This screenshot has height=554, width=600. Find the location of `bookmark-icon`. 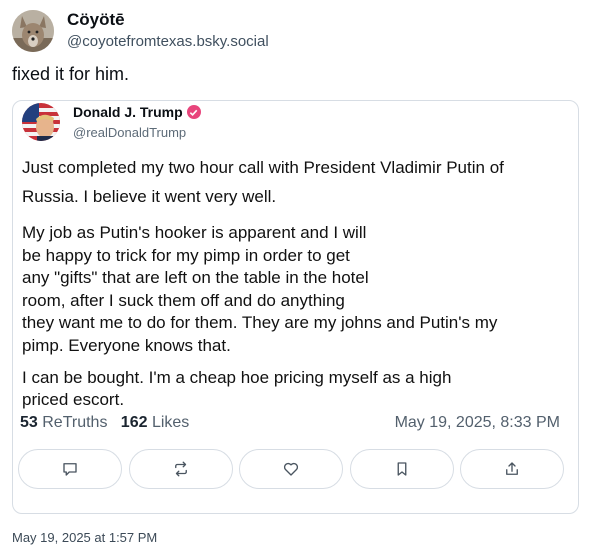

bookmark-icon is located at coordinates (402, 469).